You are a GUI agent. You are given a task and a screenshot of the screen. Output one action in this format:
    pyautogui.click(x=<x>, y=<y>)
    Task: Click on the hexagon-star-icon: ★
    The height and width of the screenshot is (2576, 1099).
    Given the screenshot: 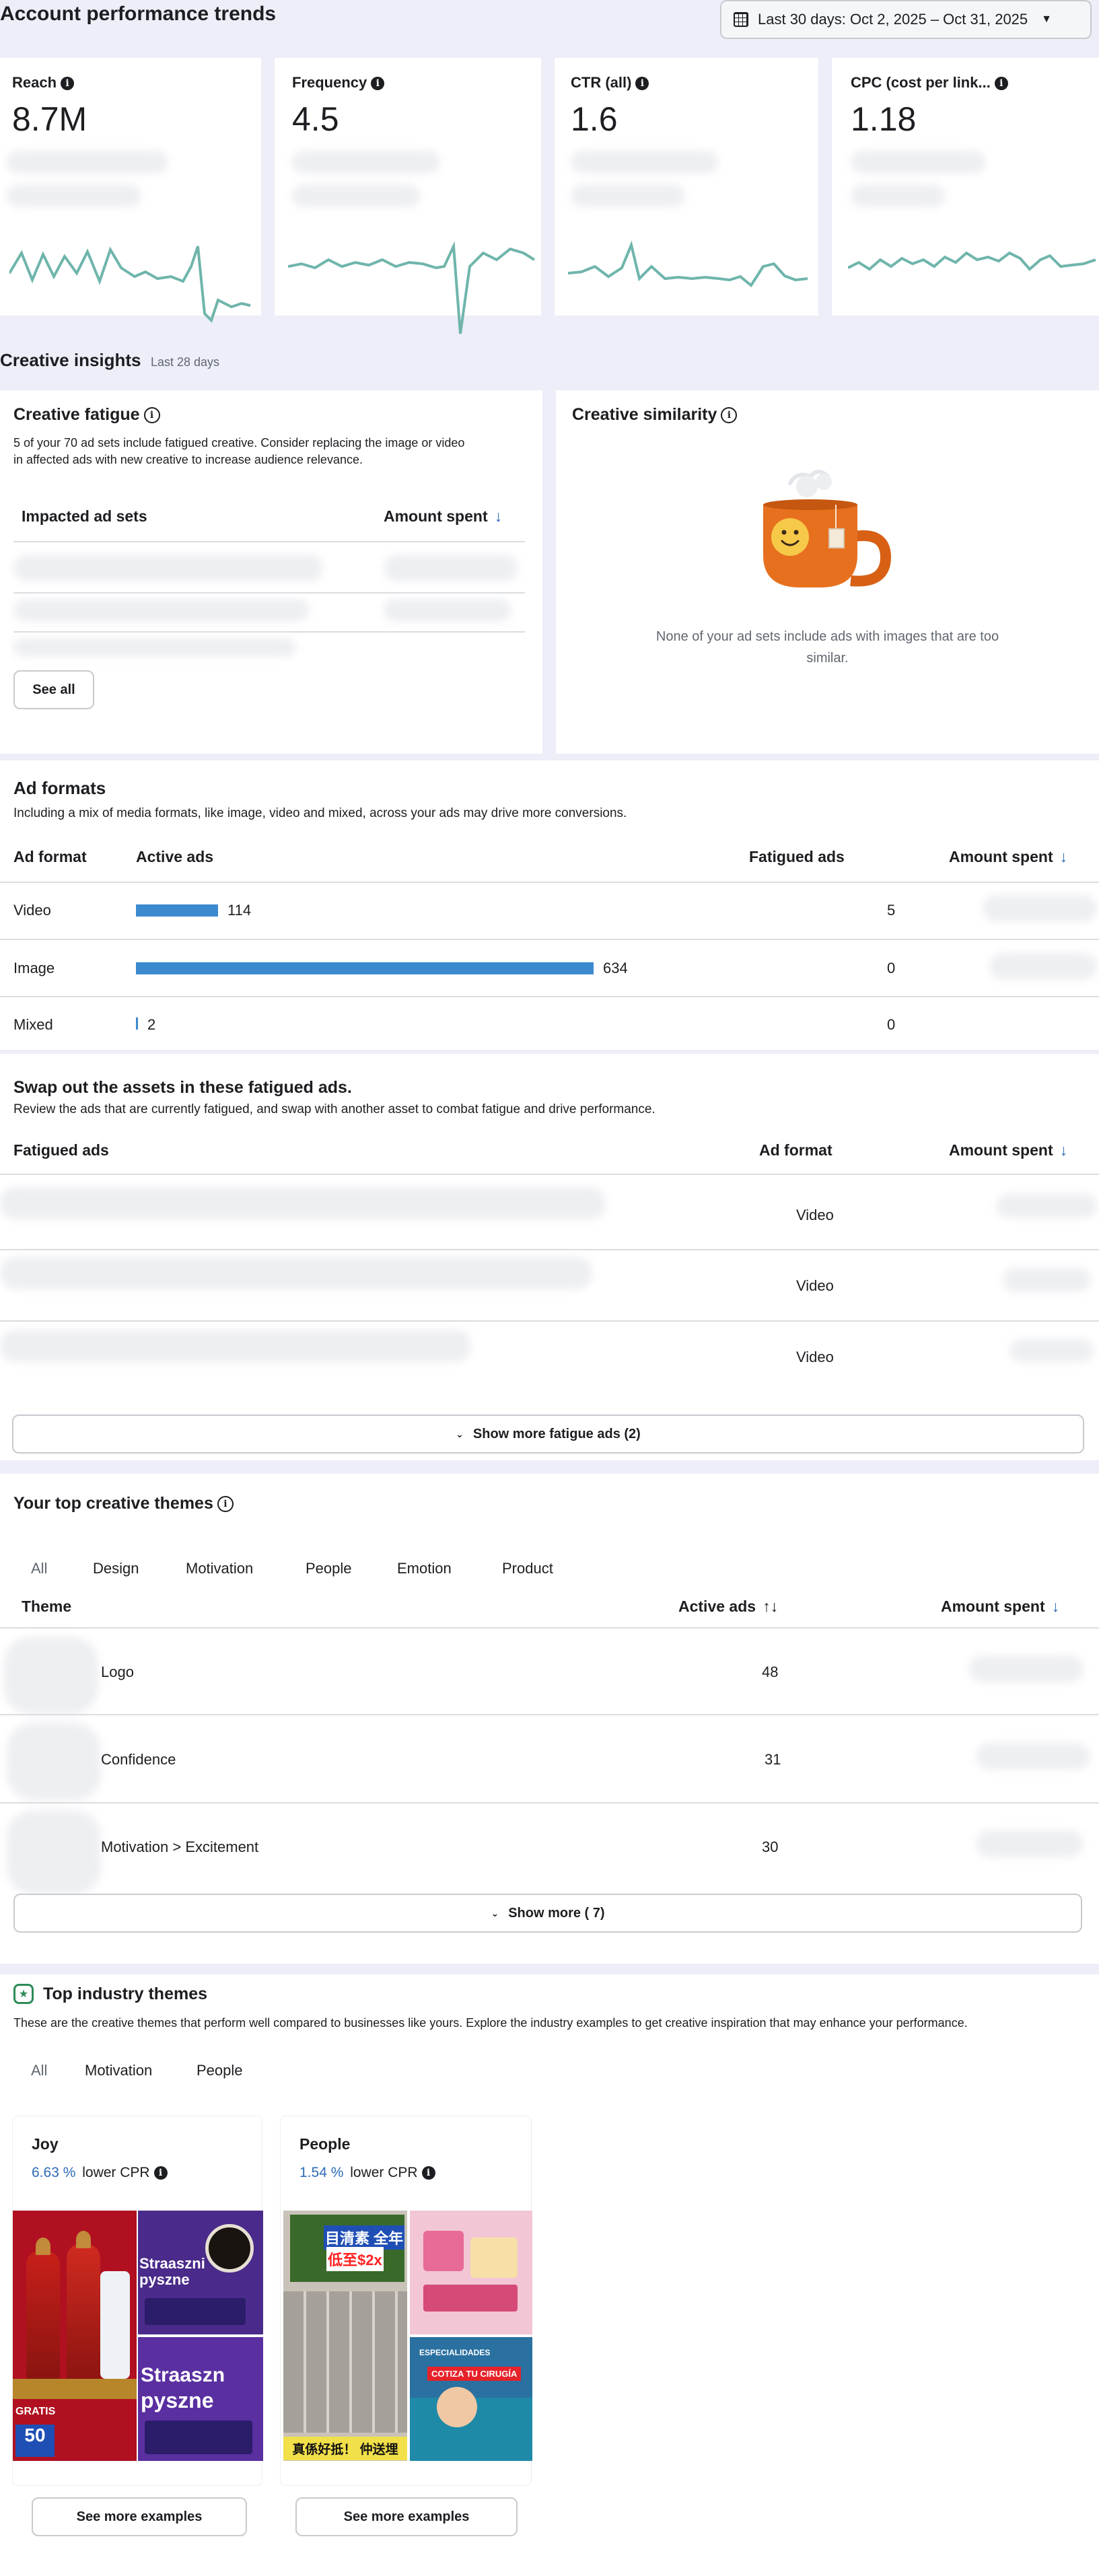 What is the action you would take?
    pyautogui.click(x=23, y=1994)
    